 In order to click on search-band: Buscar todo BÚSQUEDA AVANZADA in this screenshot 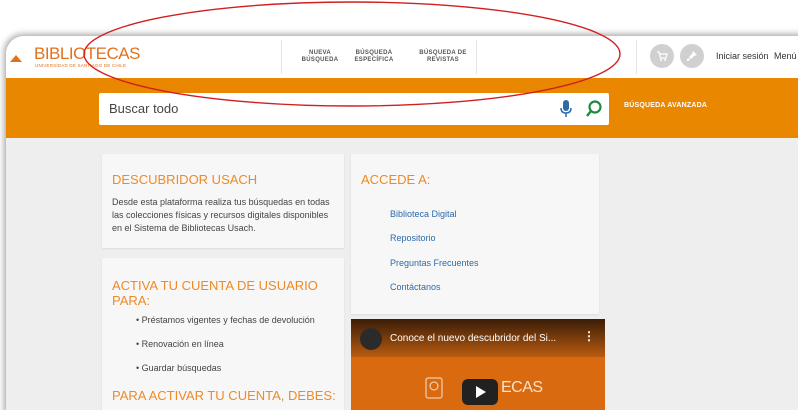, I will do `click(402, 108)`.